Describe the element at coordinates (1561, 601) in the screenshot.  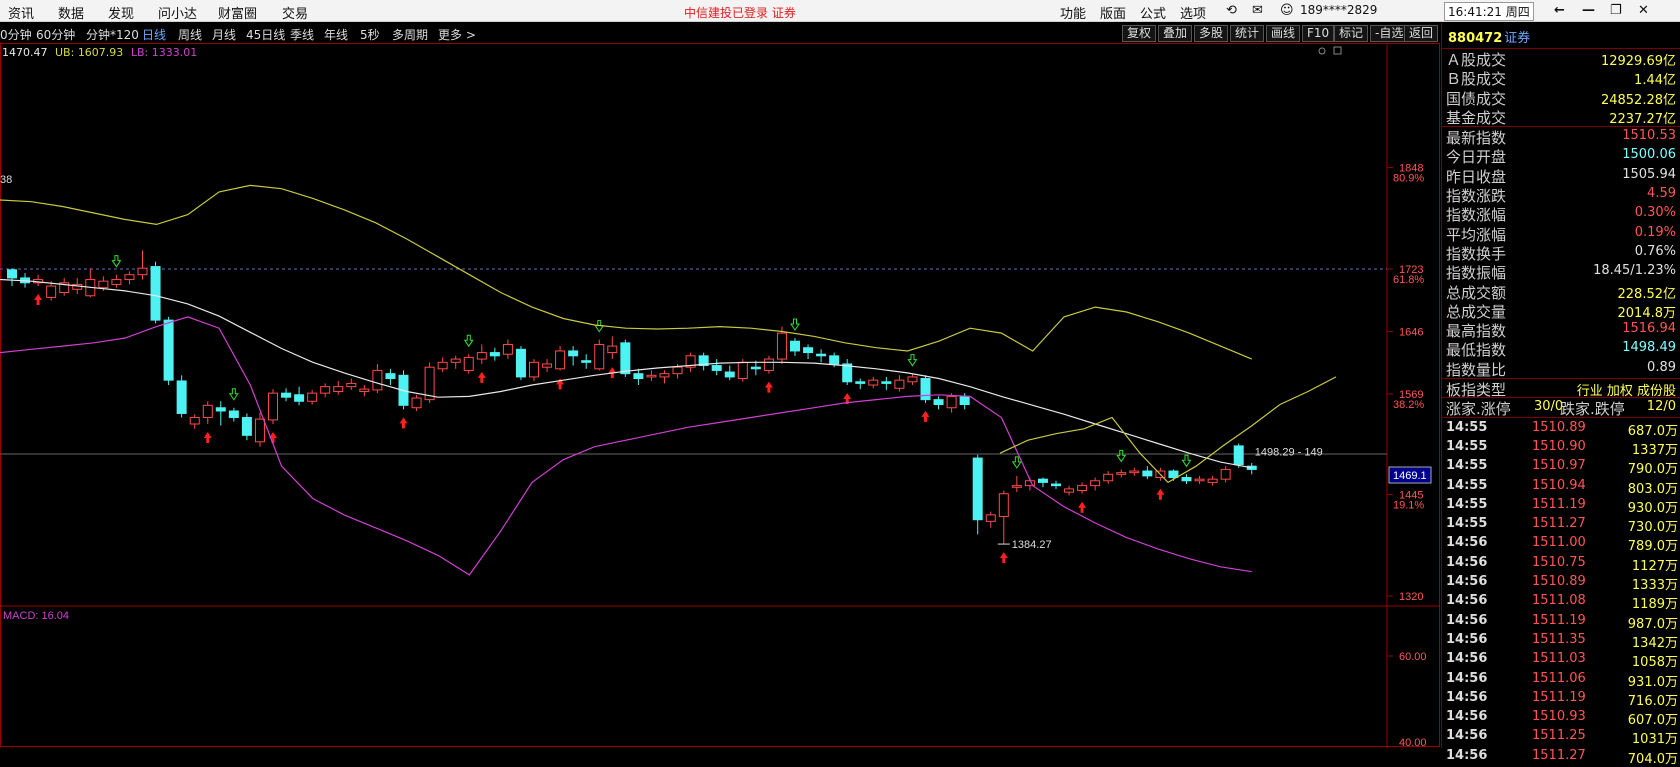
I see `tick-row: 14:56 1511.08 1189万` at that location.